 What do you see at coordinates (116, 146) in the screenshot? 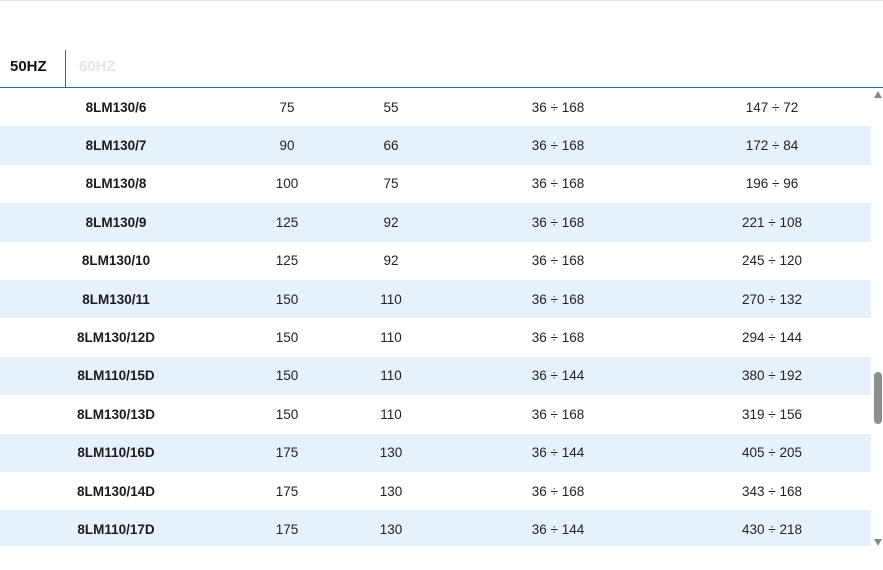
I see `model-cell: 8LM130/7` at bounding box center [116, 146].